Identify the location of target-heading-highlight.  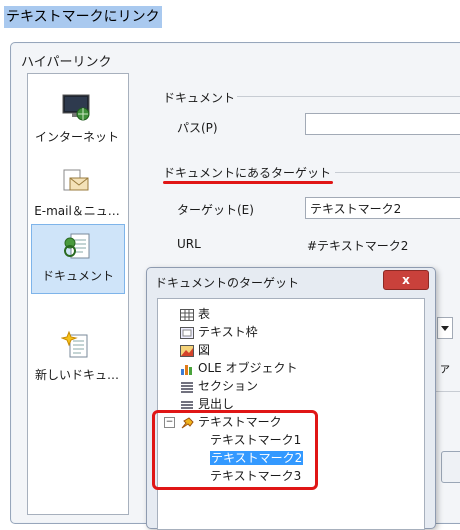
(248, 182).